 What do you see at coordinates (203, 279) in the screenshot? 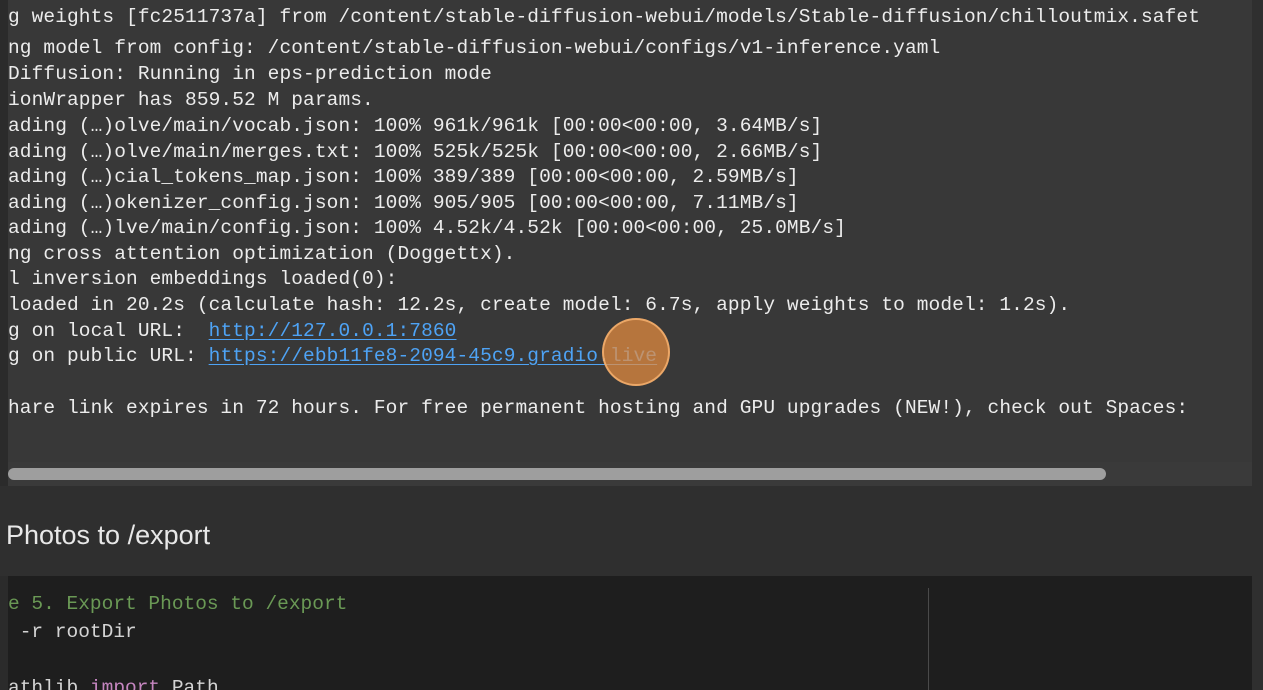
I see `log-line: l inversion embeddings loaded(0):` at bounding box center [203, 279].